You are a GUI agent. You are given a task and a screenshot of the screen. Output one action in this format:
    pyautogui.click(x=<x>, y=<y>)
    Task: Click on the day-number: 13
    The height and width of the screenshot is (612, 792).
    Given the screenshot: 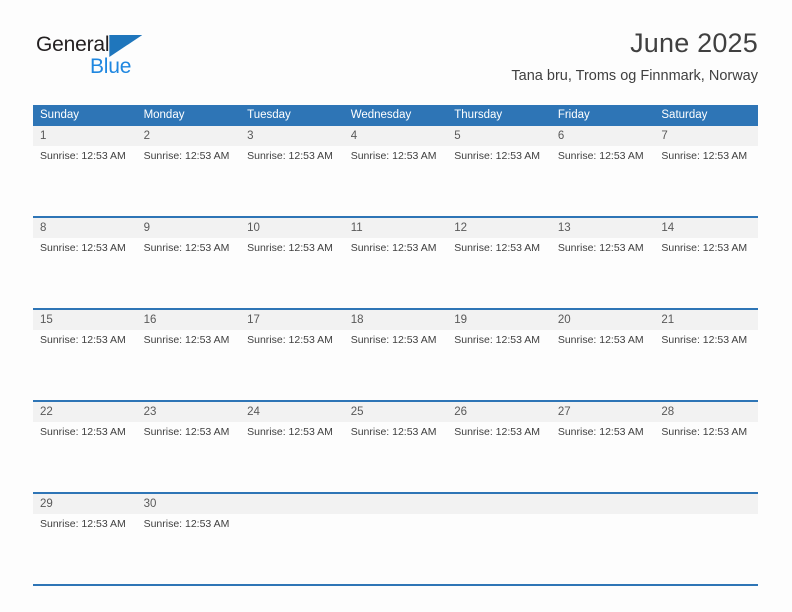 What is the action you would take?
    pyautogui.click(x=602, y=228)
    